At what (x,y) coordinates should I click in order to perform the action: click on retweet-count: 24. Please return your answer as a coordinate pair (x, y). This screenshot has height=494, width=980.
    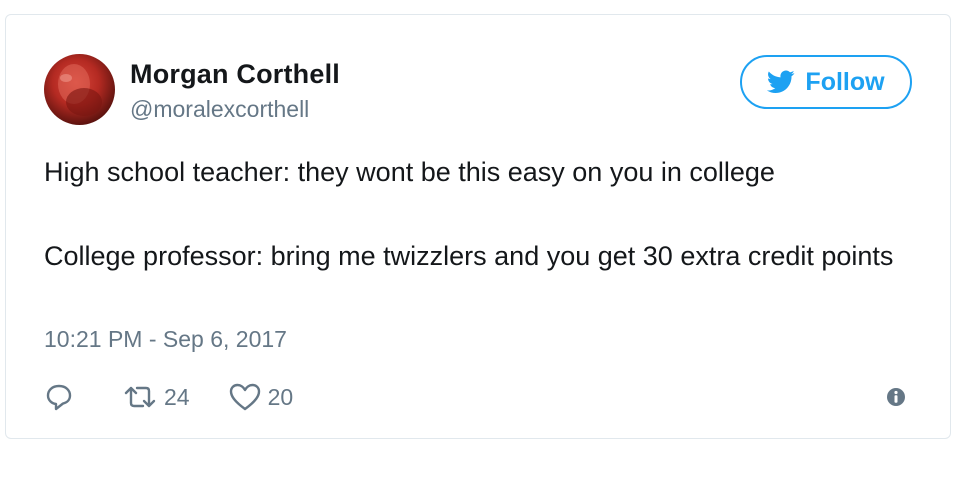
    Looking at the image, I should click on (177, 396).